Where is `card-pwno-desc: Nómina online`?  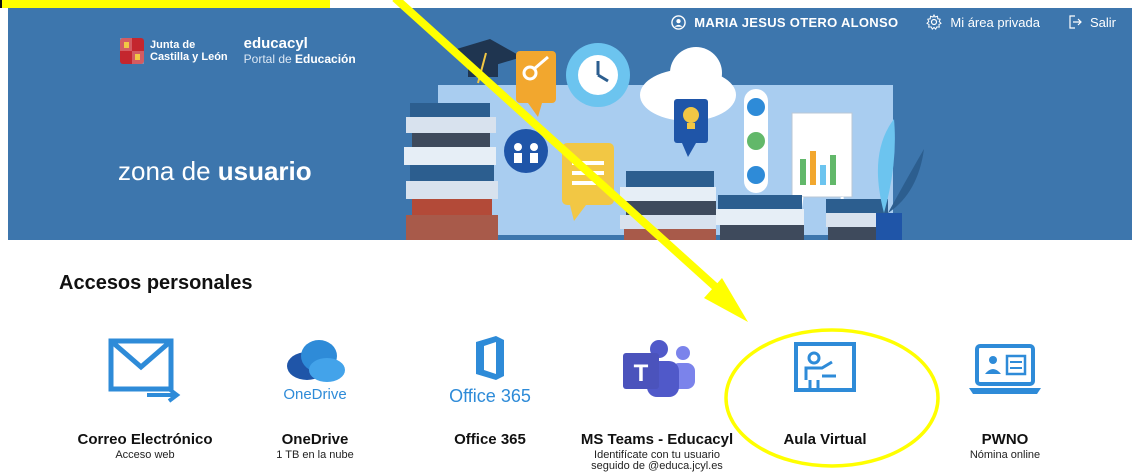 card-pwno-desc: Nómina online is located at coordinates (1005, 455).